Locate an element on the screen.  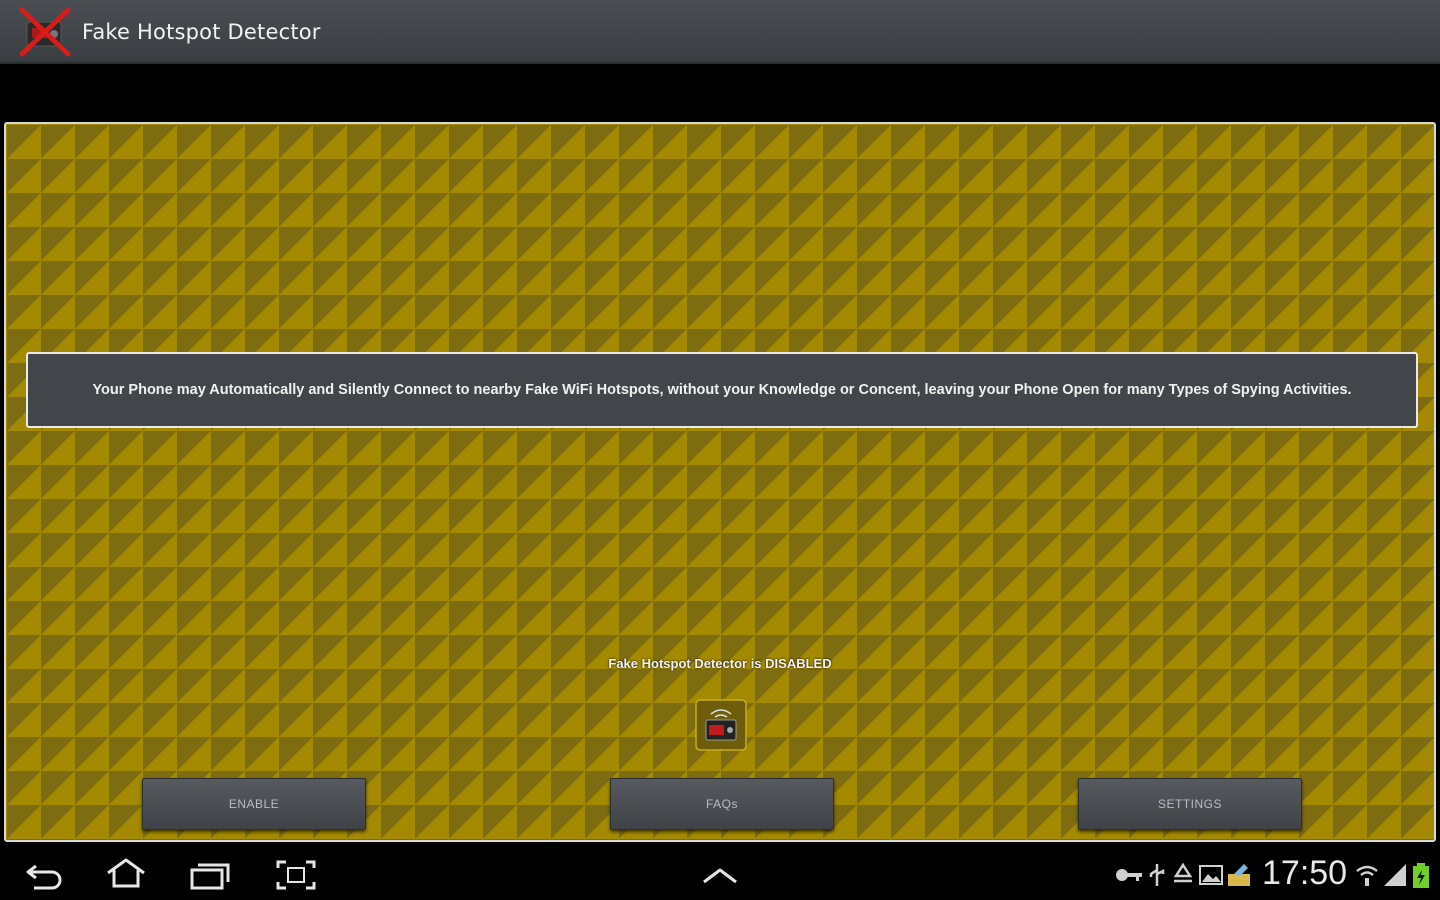
back-icon is located at coordinates (44, 875).